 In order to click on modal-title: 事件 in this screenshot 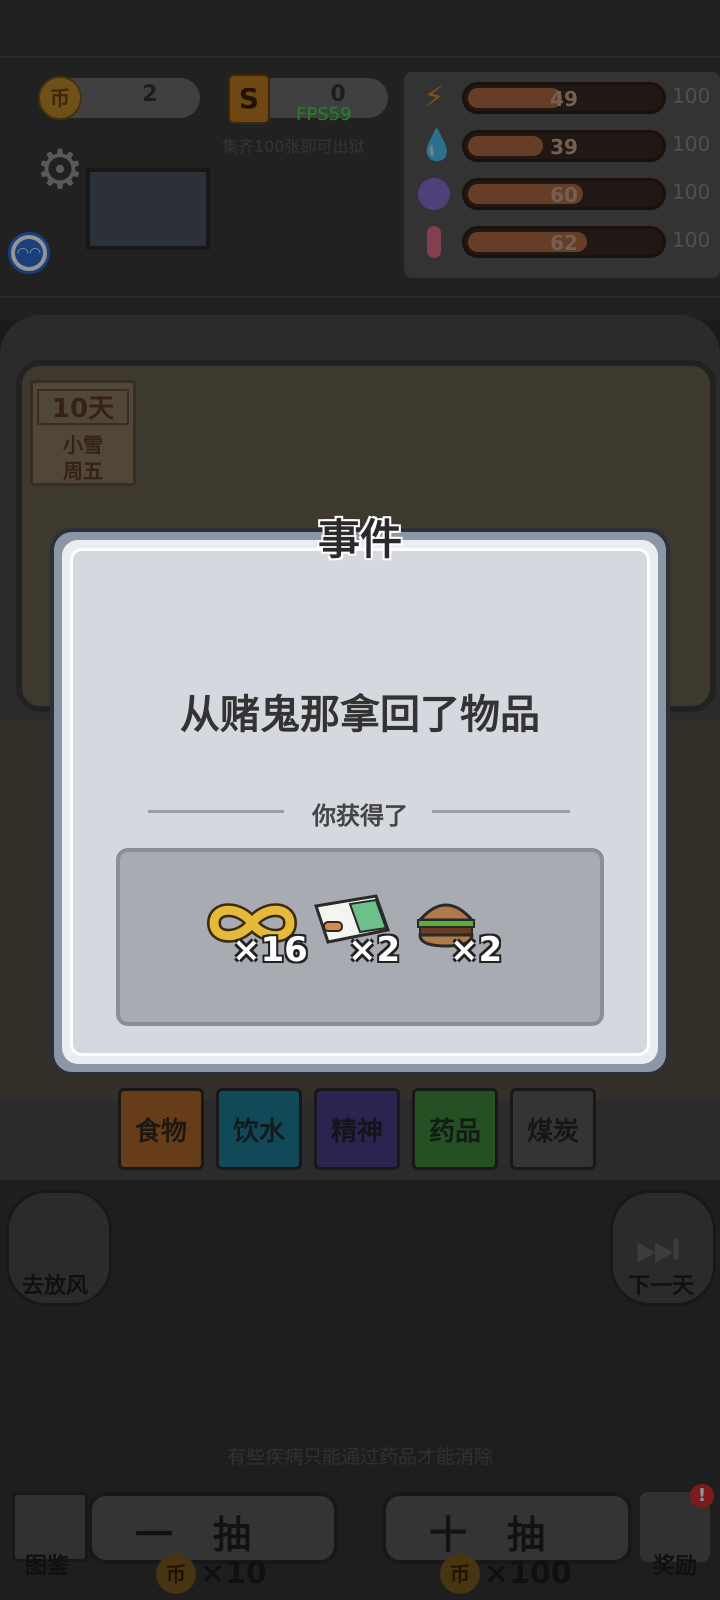, I will do `click(359, 539)`.